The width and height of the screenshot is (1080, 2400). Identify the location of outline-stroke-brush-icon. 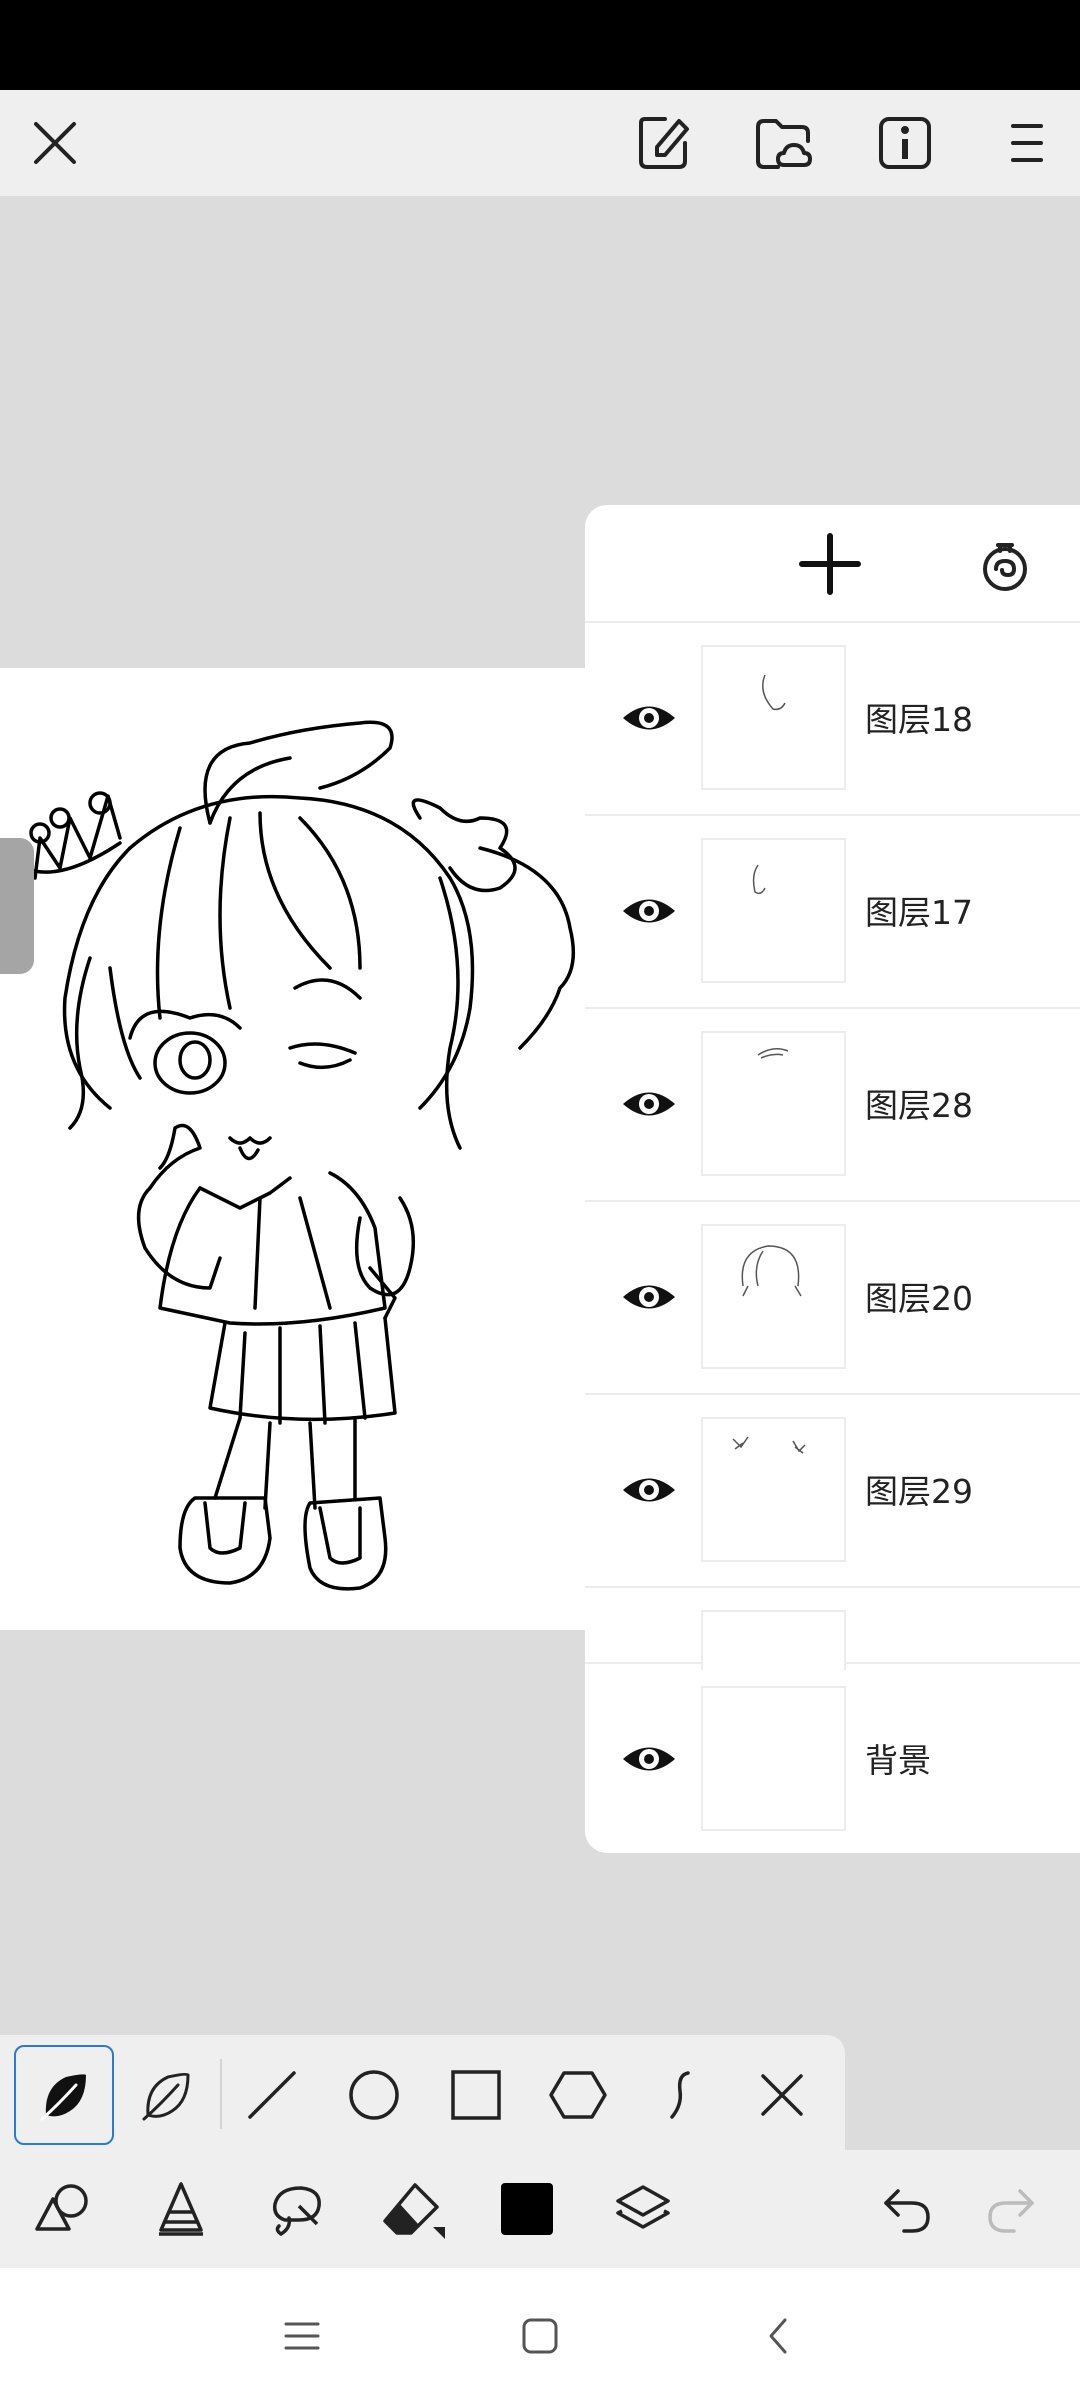
(166, 2096).